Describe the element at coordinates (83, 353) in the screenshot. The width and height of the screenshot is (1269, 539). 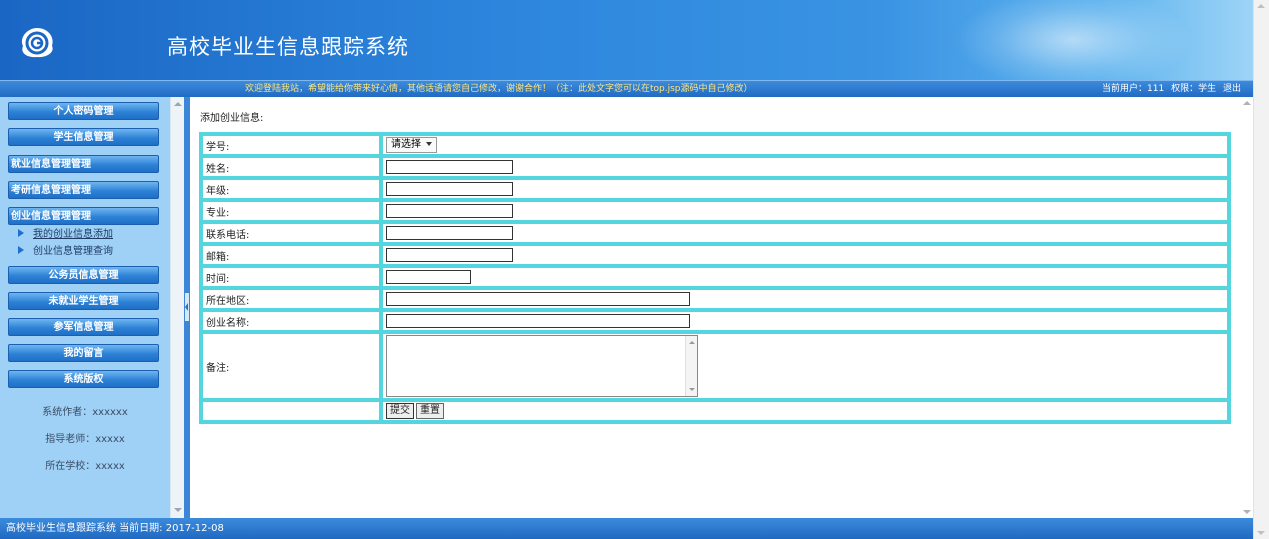
I see `menu-my-messages: 我的留言` at that location.